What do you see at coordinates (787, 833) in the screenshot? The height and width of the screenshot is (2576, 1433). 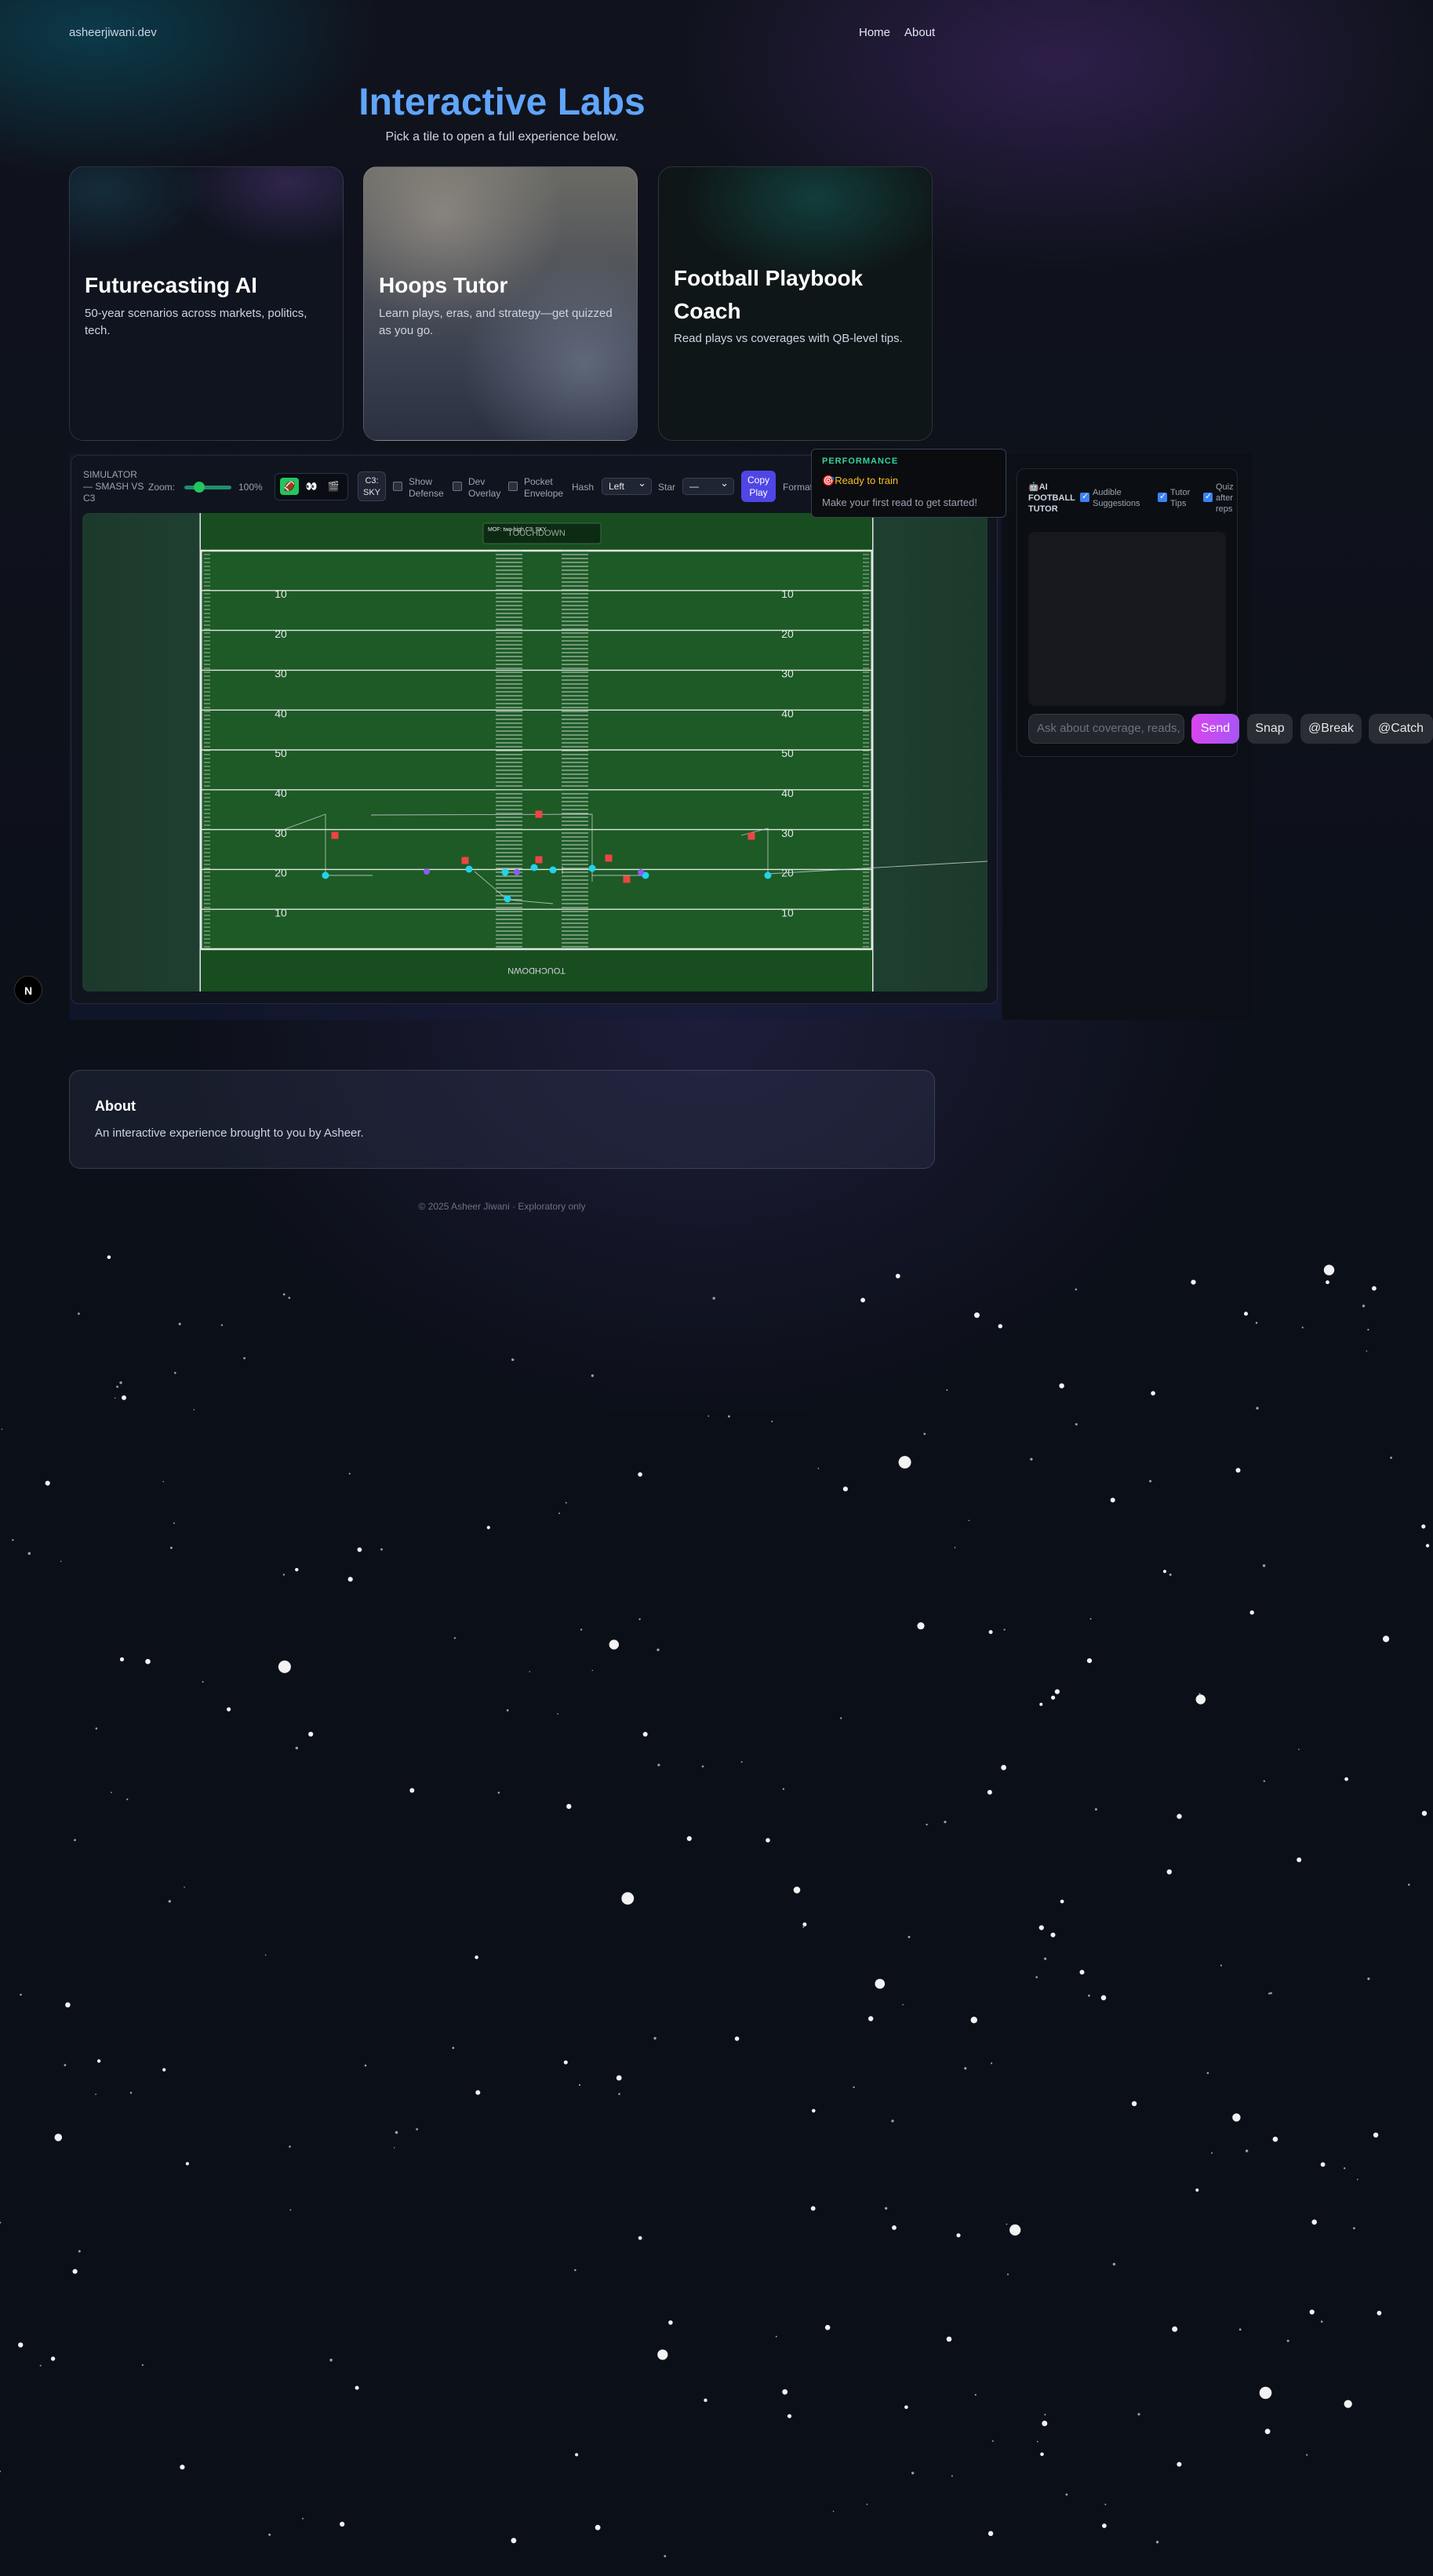 I see `yard-number: 30` at bounding box center [787, 833].